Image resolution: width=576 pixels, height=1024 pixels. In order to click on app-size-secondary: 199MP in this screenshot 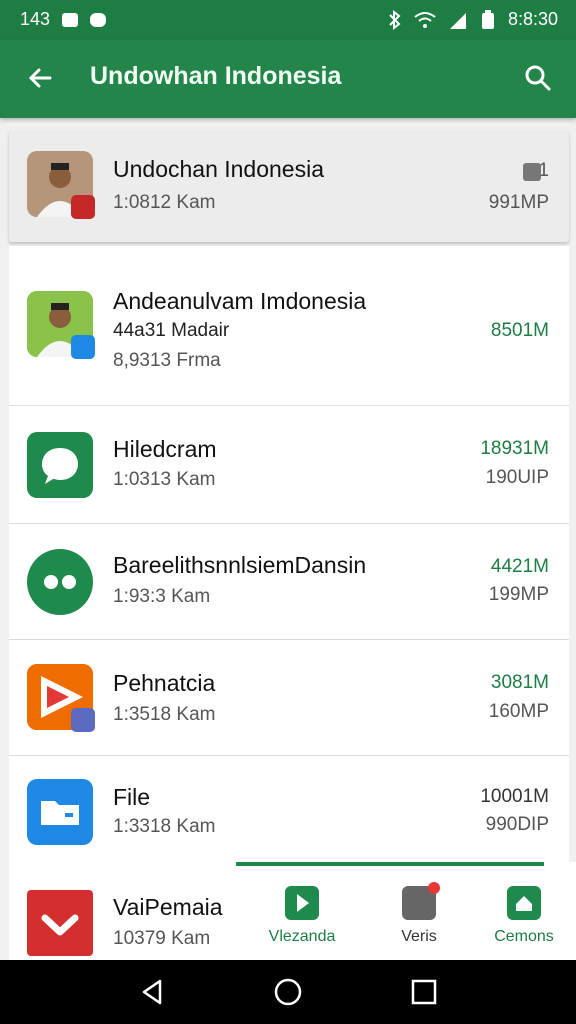, I will do `click(518, 594)`.